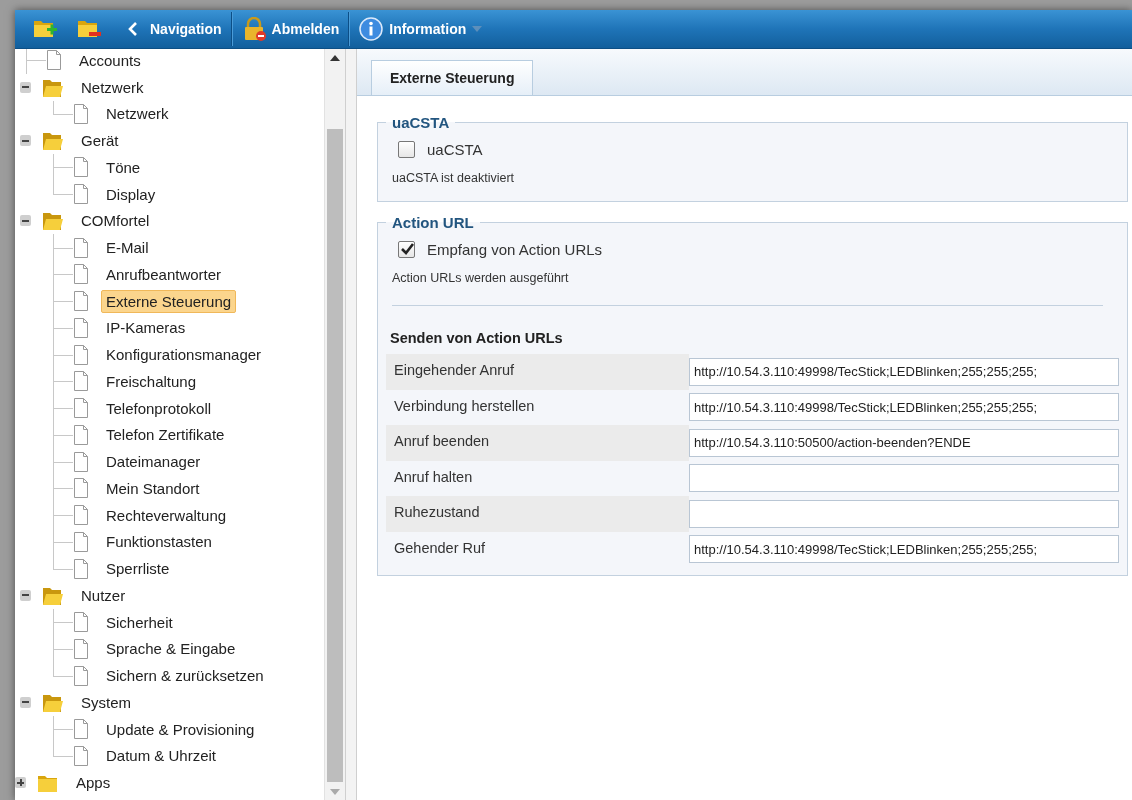 The image size is (1132, 800). Describe the element at coordinates (159, 542) in the screenshot. I see `tree-item: Funktionstasten` at that location.